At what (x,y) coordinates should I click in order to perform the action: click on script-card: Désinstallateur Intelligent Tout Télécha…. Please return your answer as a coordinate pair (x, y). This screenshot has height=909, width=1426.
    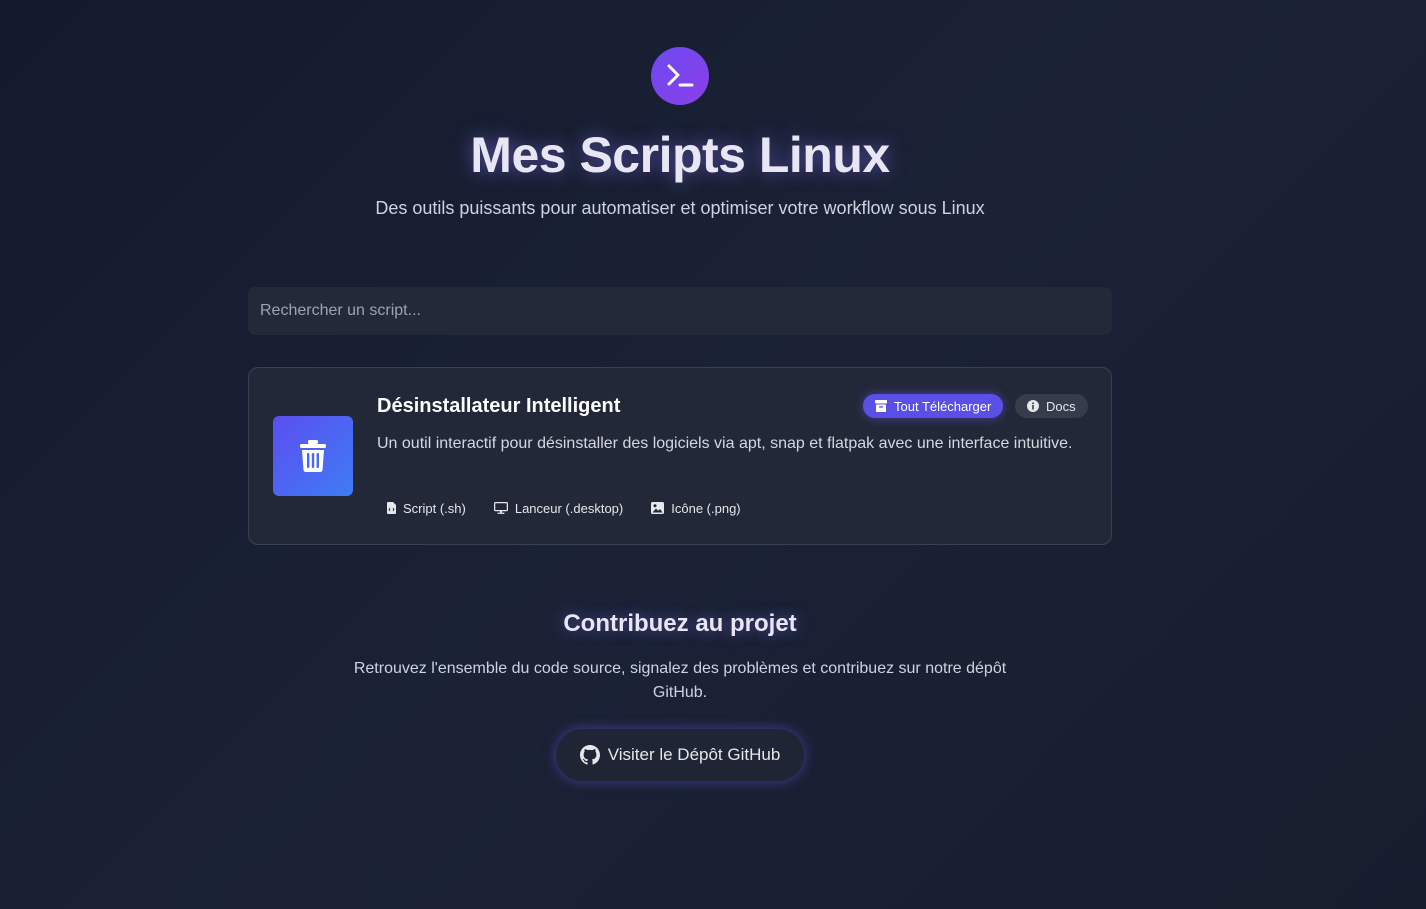
    Looking at the image, I should click on (680, 456).